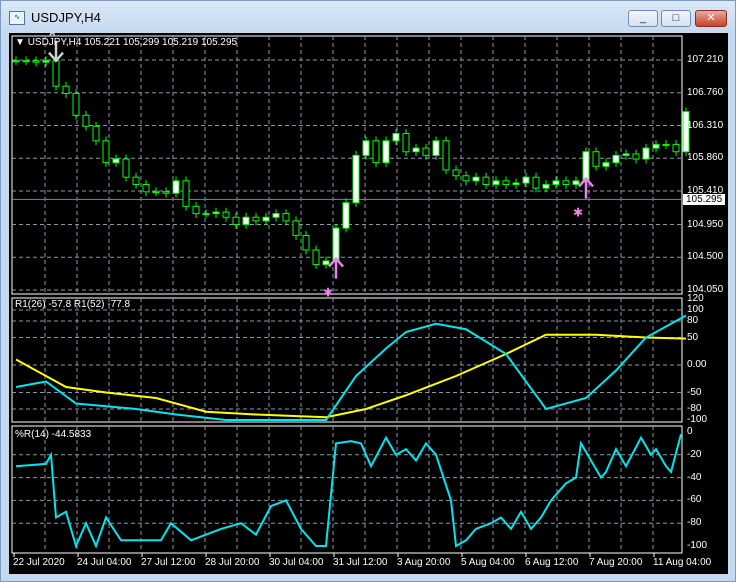 The image size is (736, 582). I want to click on ri-line-R1(52), so click(351, 376).